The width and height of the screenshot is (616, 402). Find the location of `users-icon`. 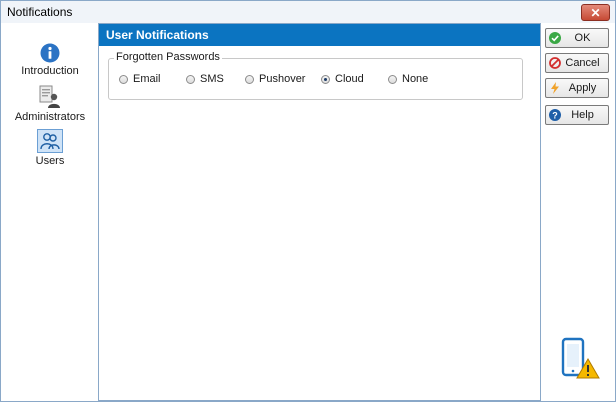

users-icon is located at coordinates (50, 141).